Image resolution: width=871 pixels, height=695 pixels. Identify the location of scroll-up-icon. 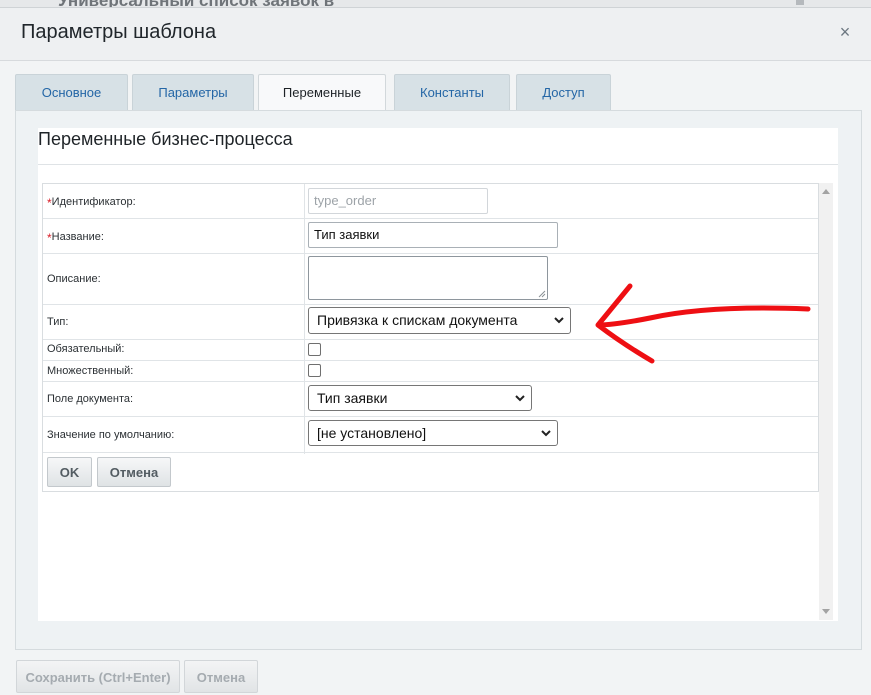
(826, 191).